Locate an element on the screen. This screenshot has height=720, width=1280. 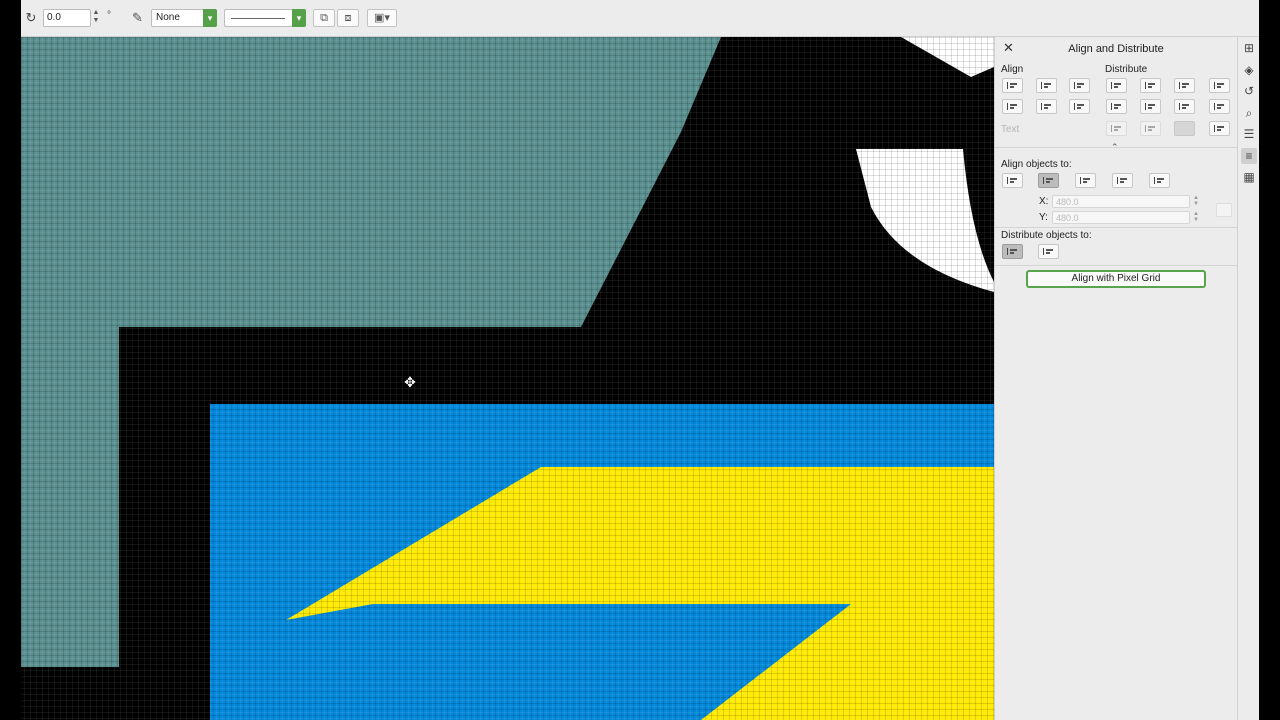
distribute-center-button is located at coordinates (1150, 85).